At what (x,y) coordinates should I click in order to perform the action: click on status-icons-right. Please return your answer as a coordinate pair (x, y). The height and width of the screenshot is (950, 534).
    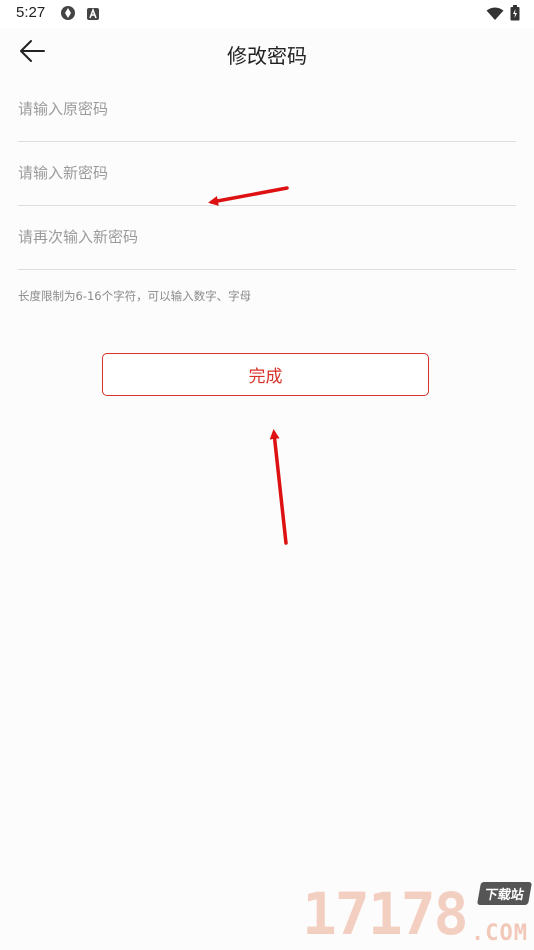
    Looking at the image, I should click on (503, 15).